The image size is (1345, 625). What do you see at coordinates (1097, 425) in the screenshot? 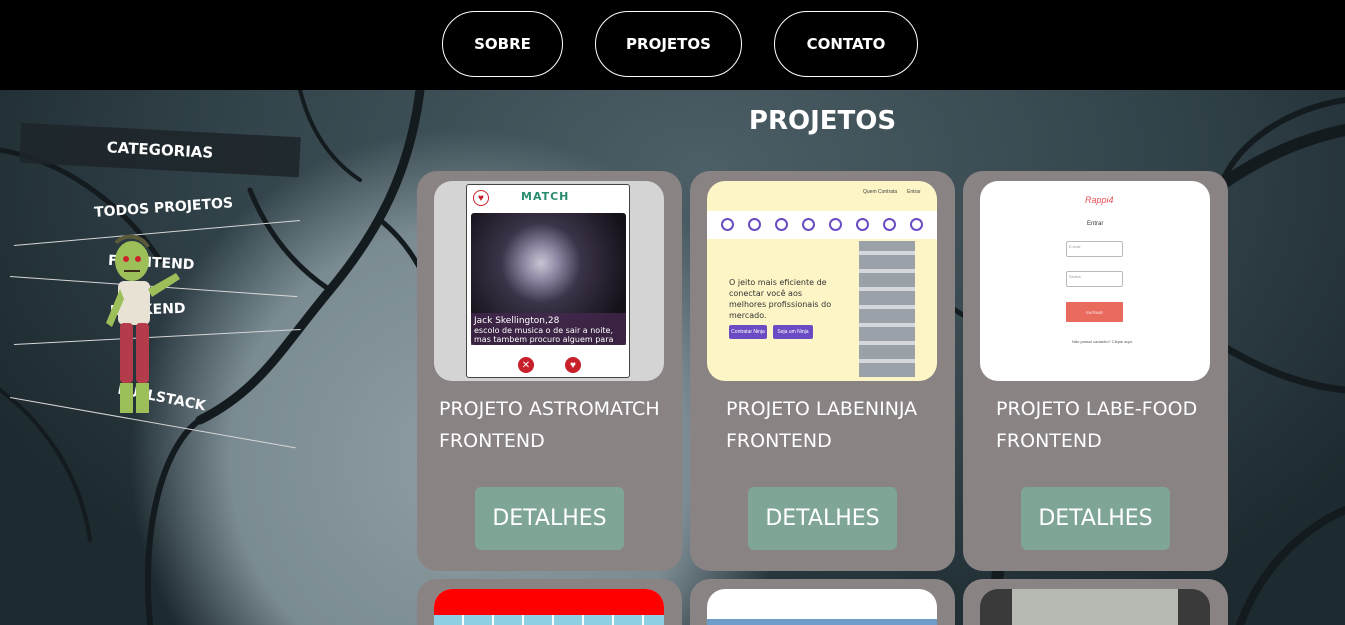
I see `project-title: PROJETO LABE-FOOD FRONTEND` at bounding box center [1097, 425].